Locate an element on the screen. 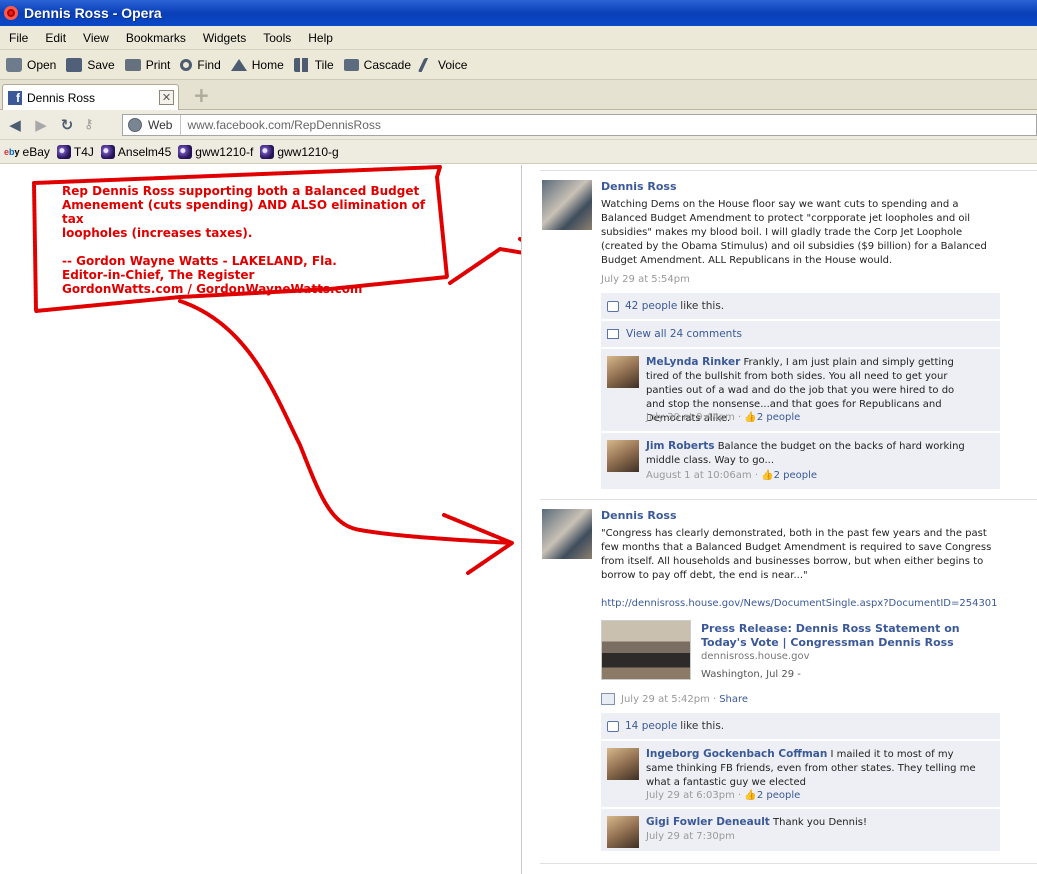 The height and width of the screenshot is (874, 1037). menu-tools: Tools is located at coordinates (276, 38).